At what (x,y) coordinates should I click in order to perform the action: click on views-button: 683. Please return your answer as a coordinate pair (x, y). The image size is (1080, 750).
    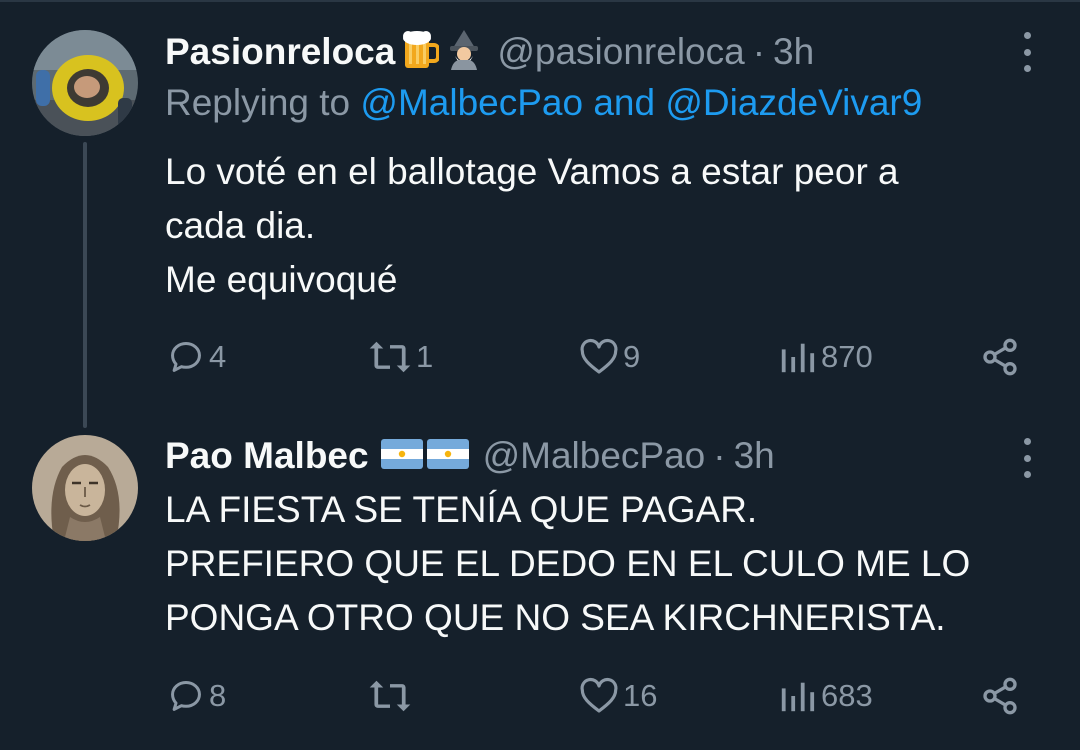
    Looking at the image, I should click on (825, 696).